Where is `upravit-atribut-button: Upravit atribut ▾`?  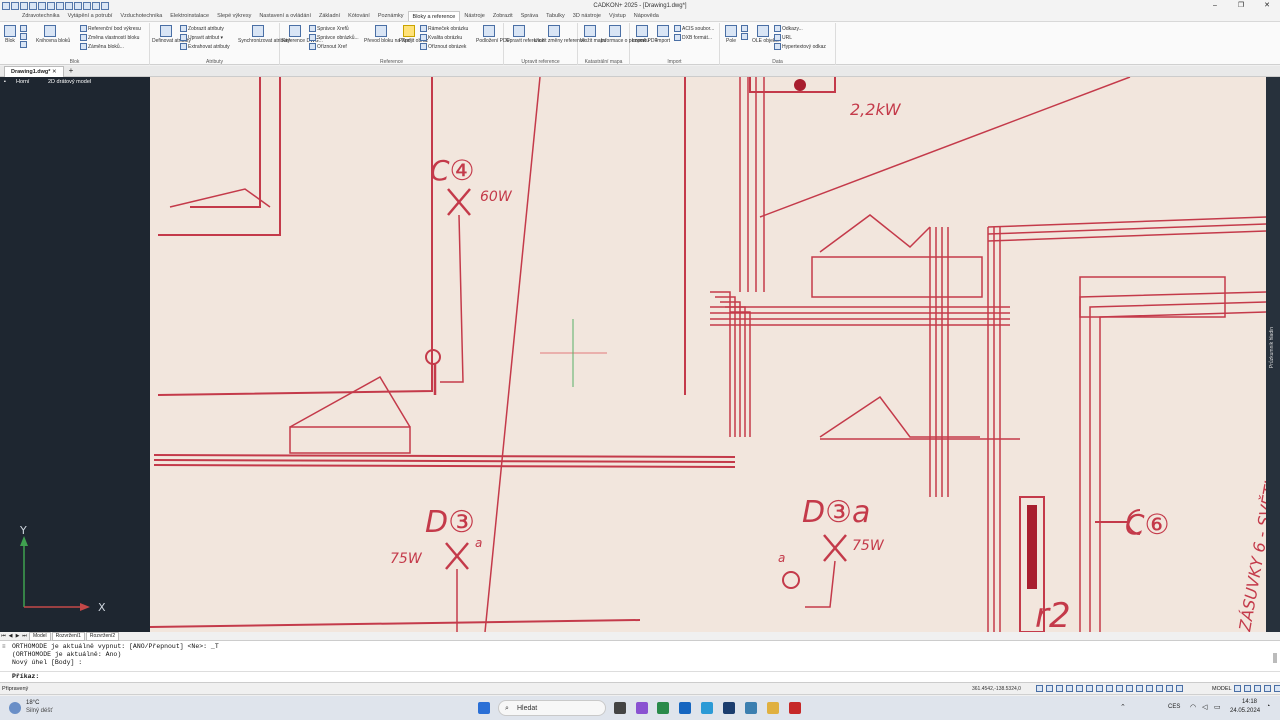 upravit-atribut-button: Upravit atribut ▾ is located at coordinates (205, 38).